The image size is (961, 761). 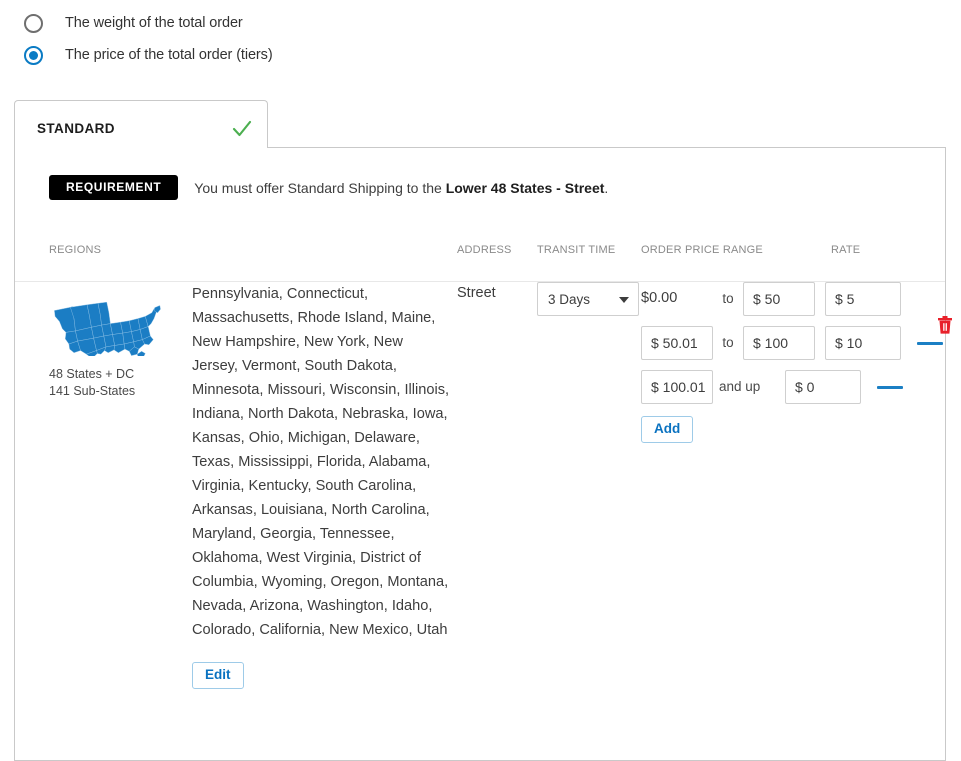 What do you see at coordinates (33, 55) in the screenshot?
I see `radio-price-tiers-indicator` at bounding box center [33, 55].